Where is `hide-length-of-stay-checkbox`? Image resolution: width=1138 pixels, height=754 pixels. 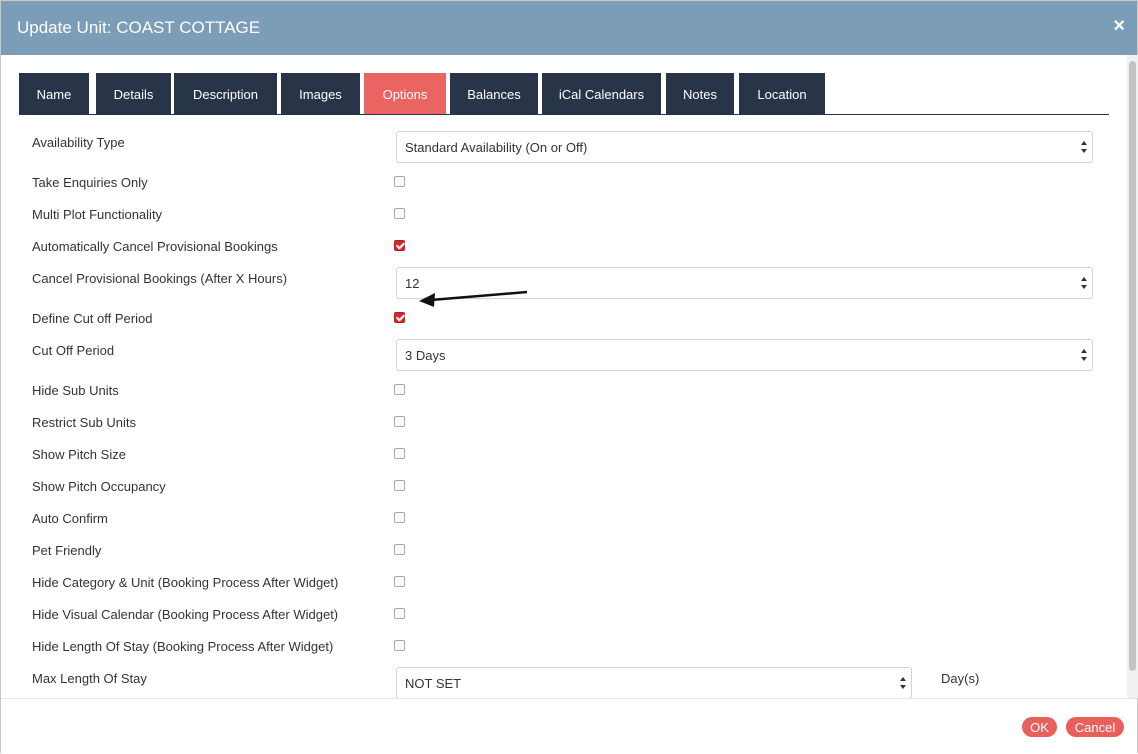 hide-length-of-stay-checkbox is located at coordinates (399, 645).